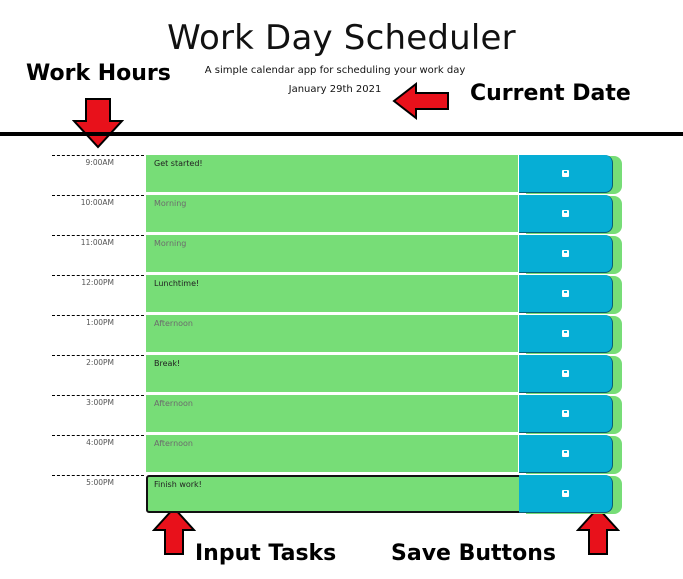 This screenshot has height=579, width=683. What do you see at coordinates (99, 162) in the screenshot?
I see `hour-label: 9:00AM` at bounding box center [99, 162].